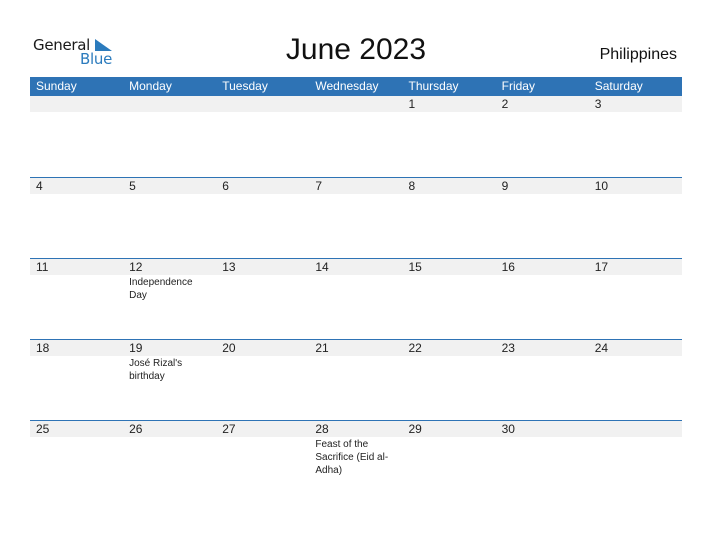  What do you see at coordinates (77, 348) in the screenshot?
I see `day-number: 18` at bounding box center [77, 348].